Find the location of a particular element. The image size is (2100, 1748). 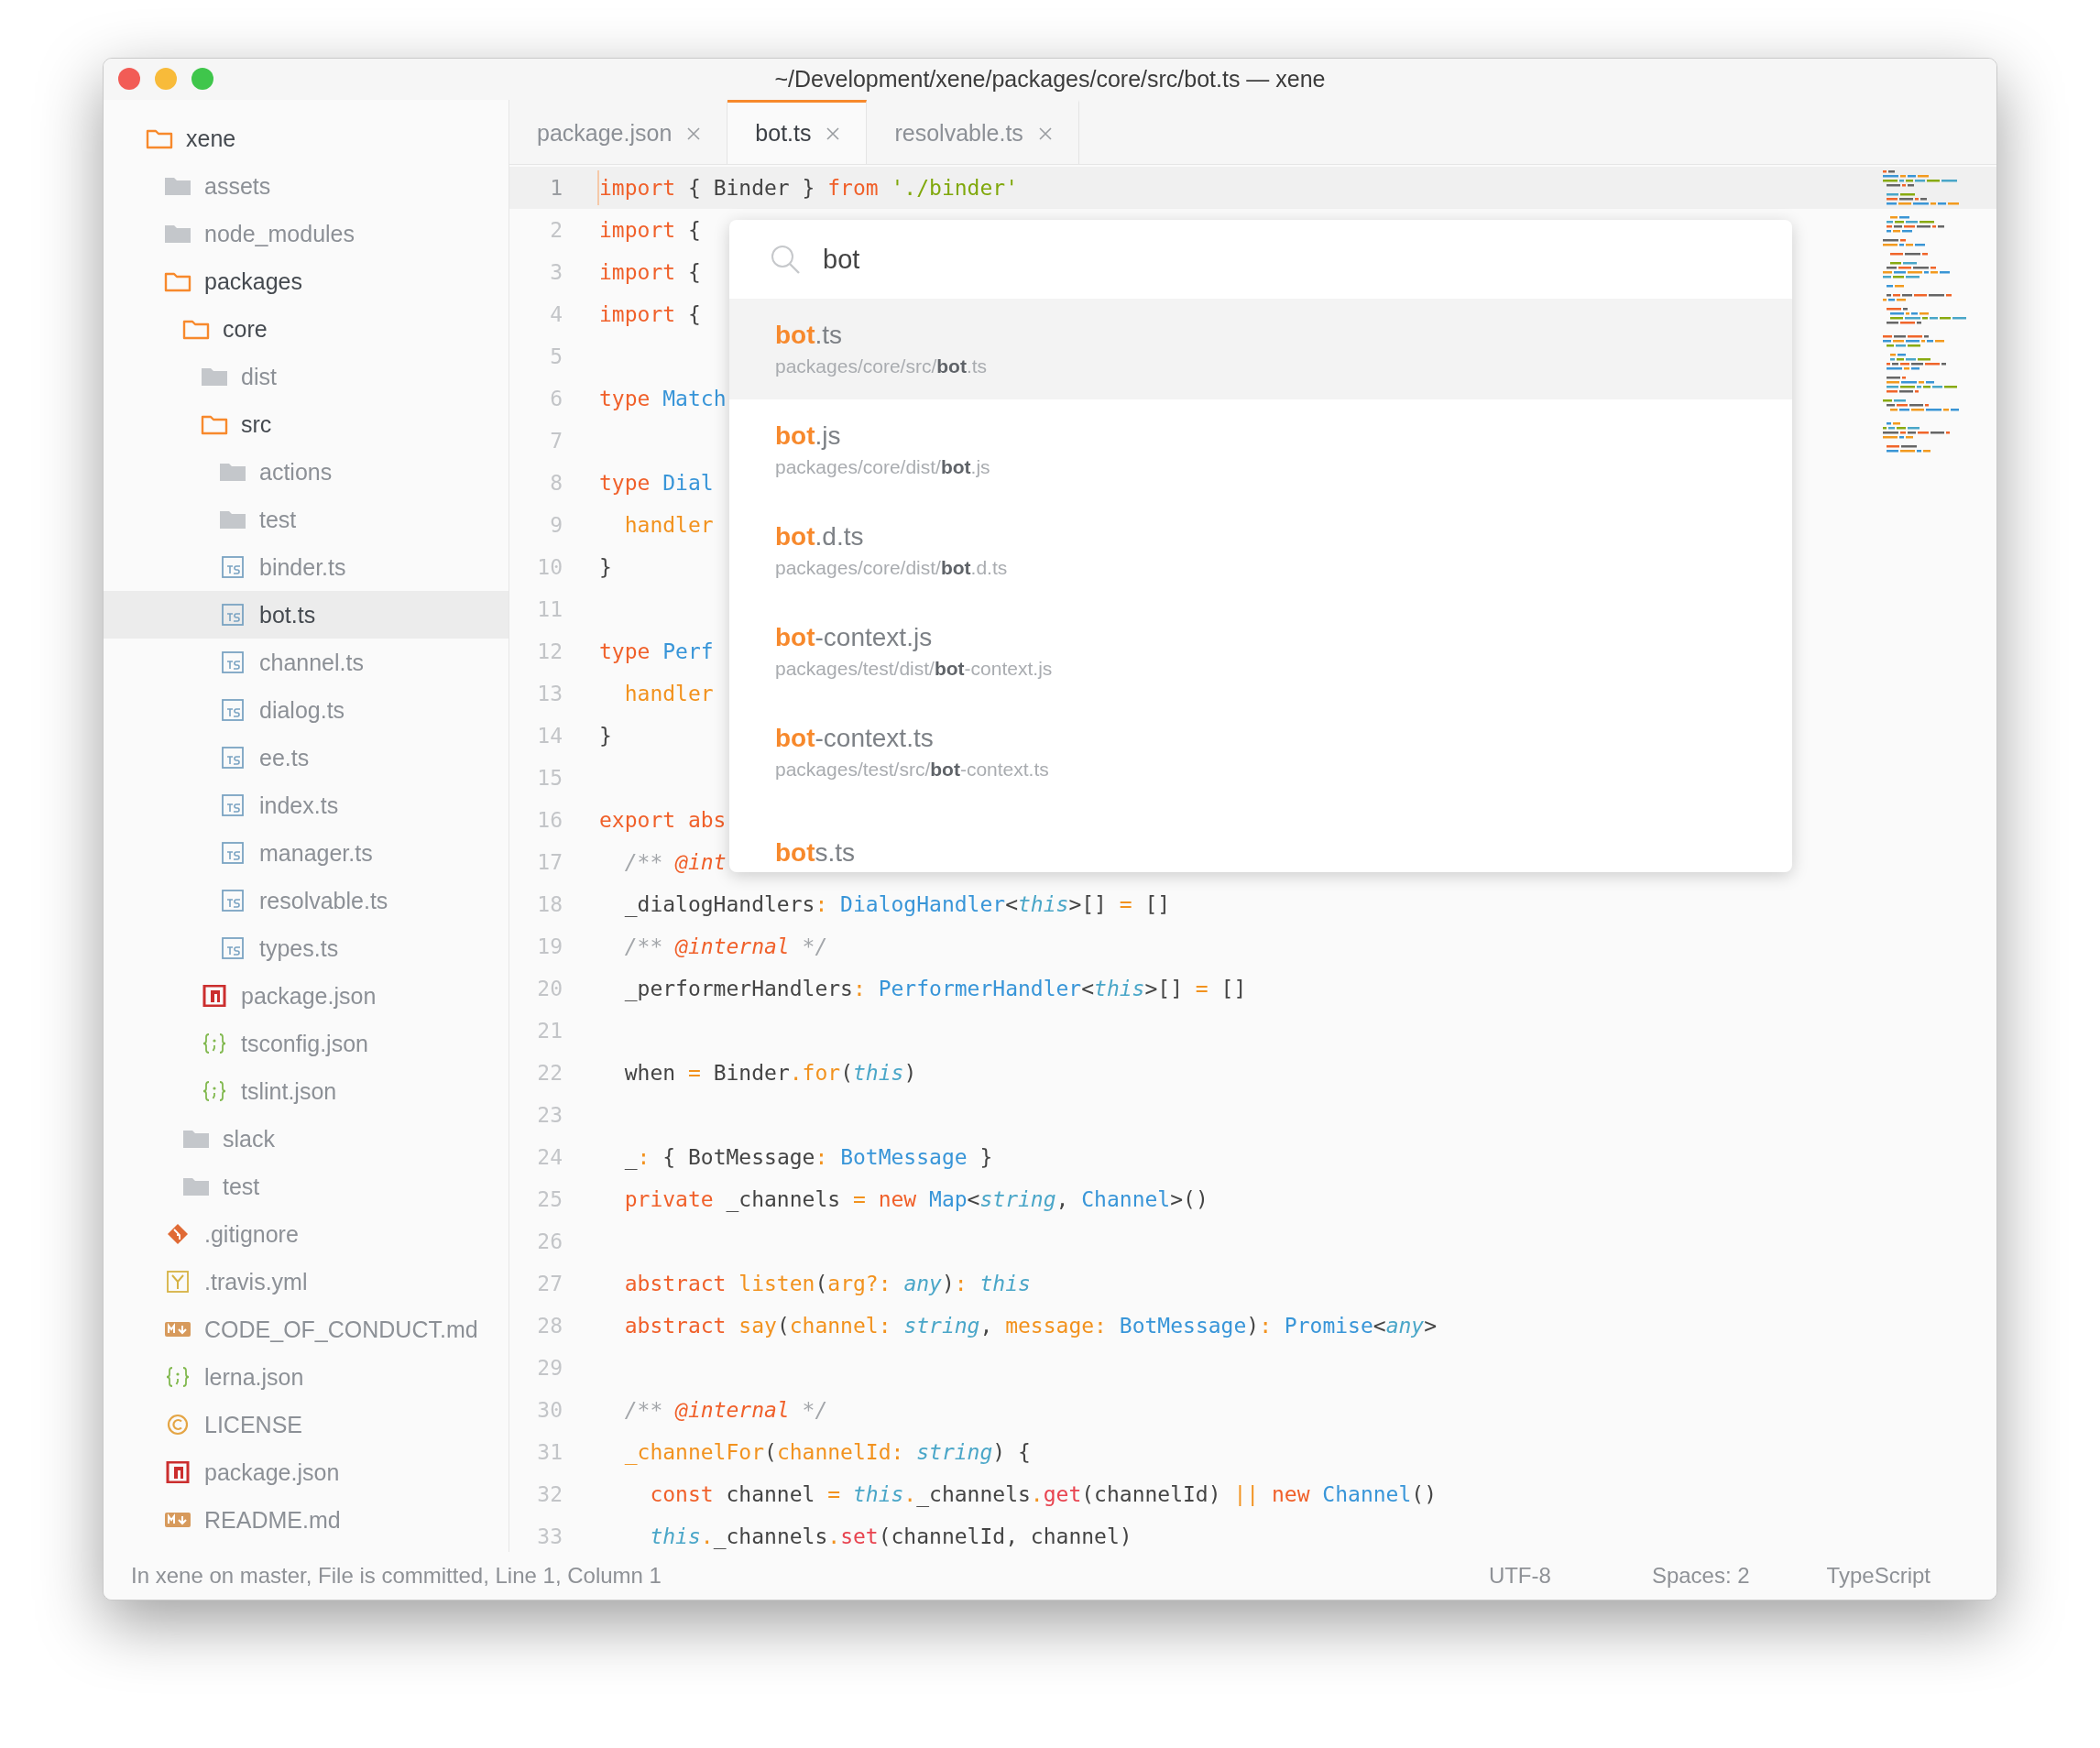

result-title: bot.d.ts is located at coordinates (819, 537).